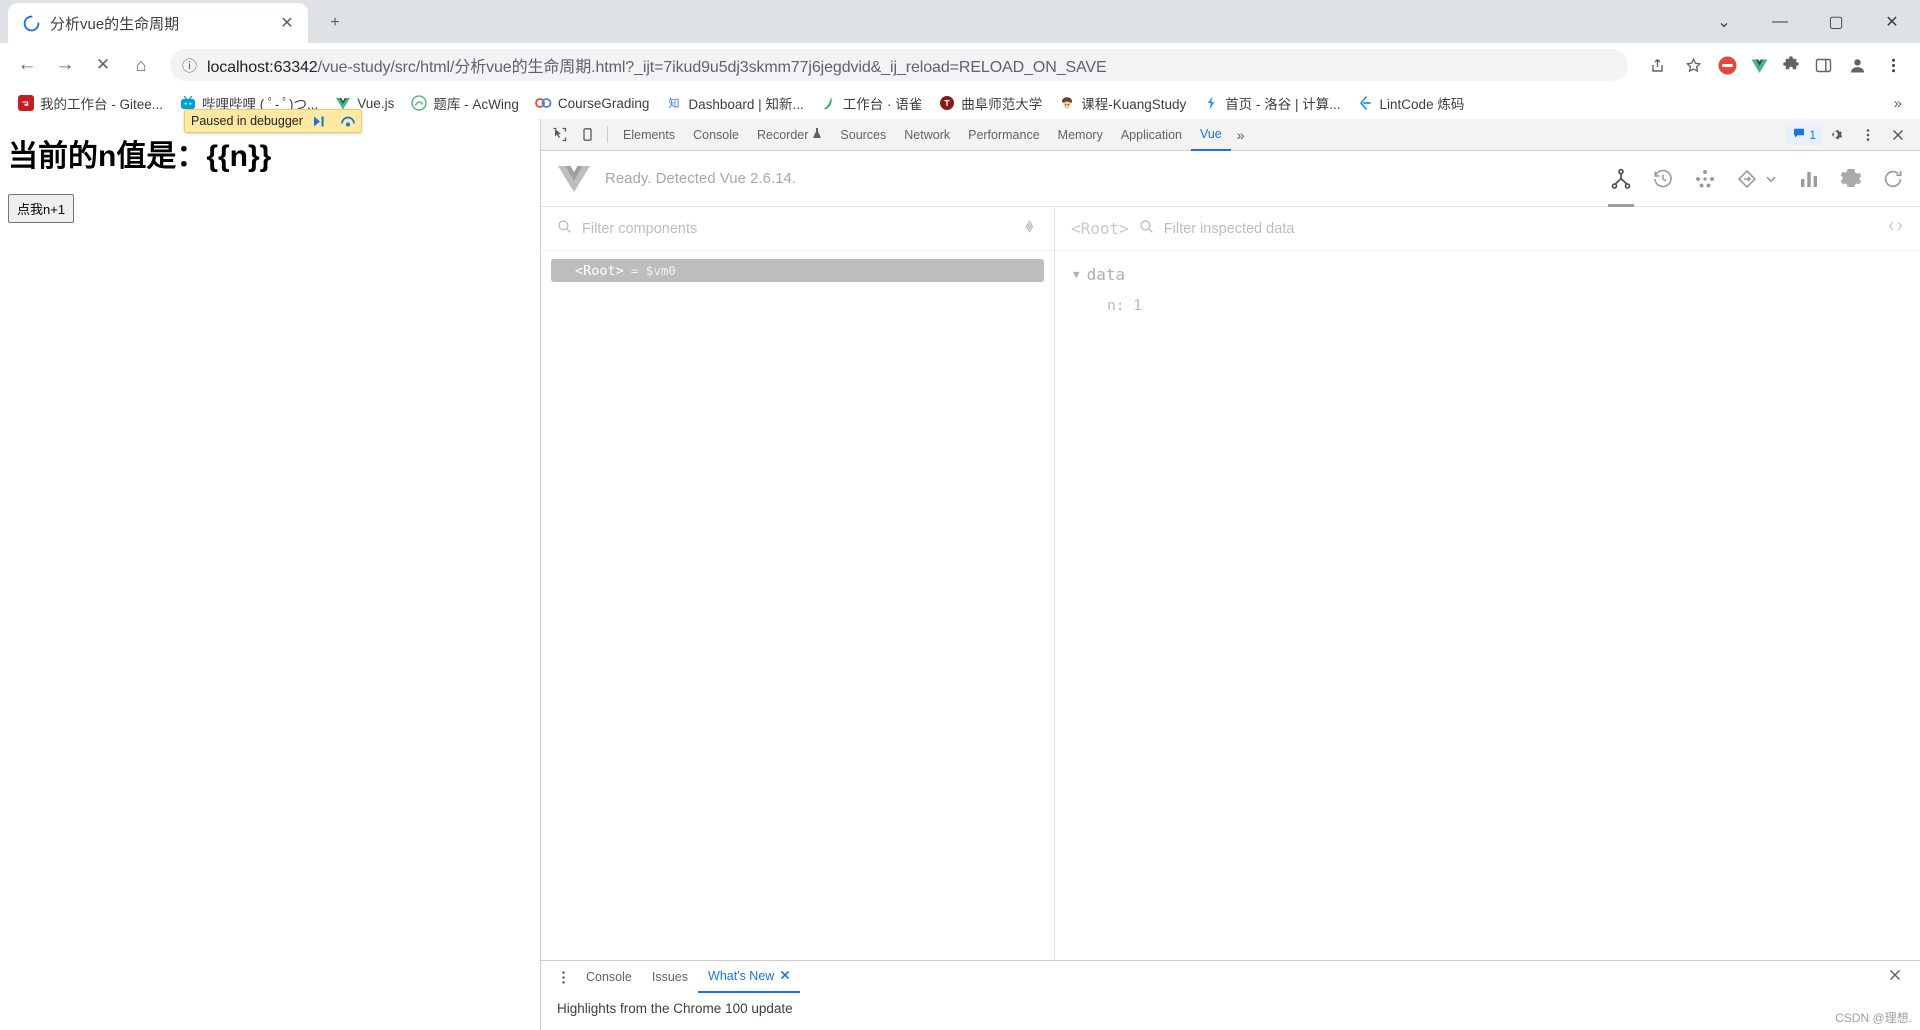 The image size is (1920, 1030). I want to click on toolbar-divider, so click(607, 134).